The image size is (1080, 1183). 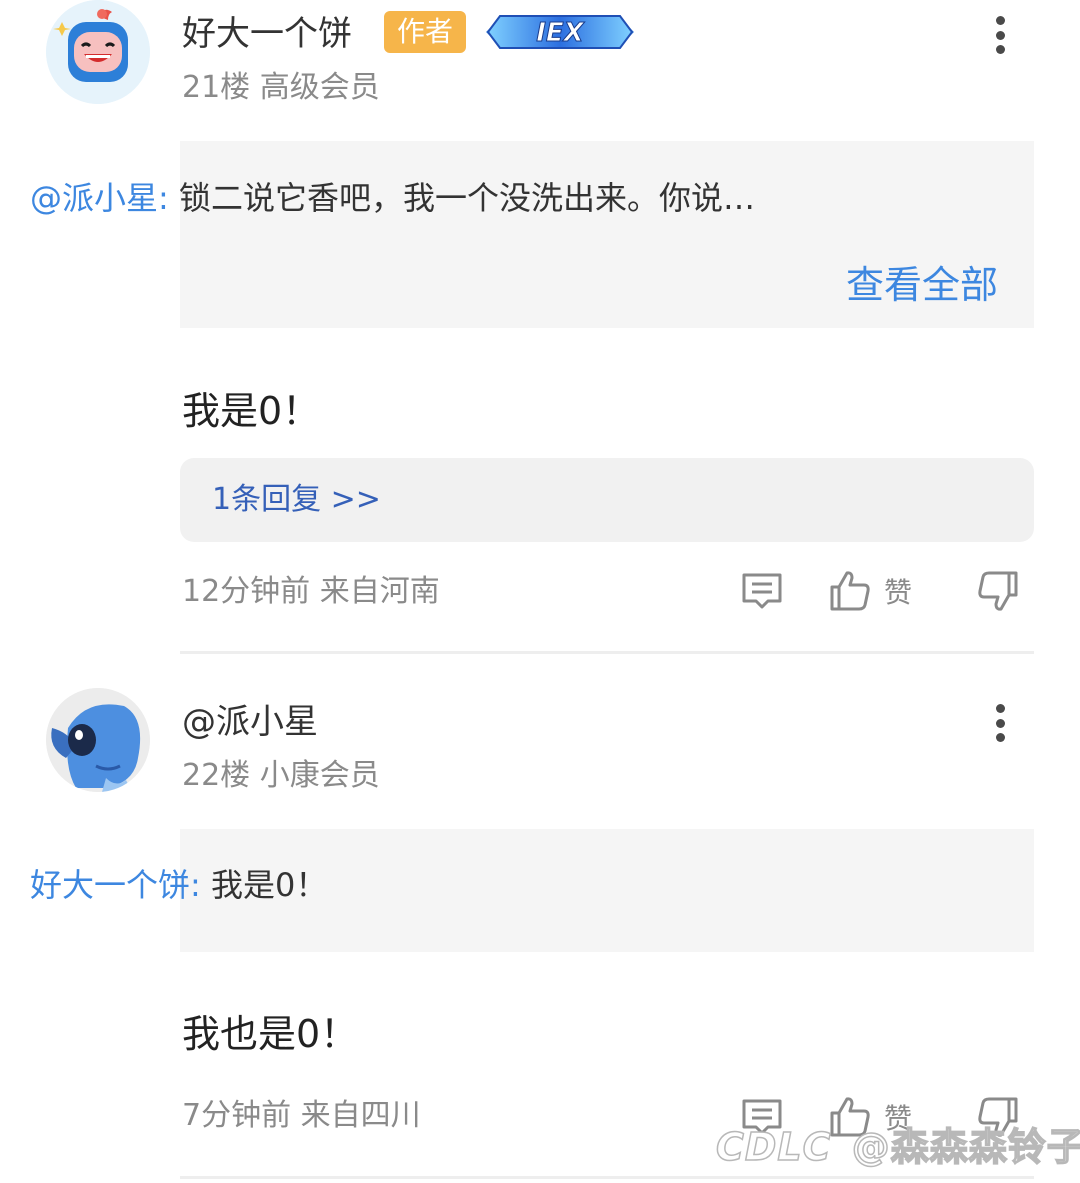 I want to click on floor-meta: 22楼 小康会员, so click(x=281, y=776).